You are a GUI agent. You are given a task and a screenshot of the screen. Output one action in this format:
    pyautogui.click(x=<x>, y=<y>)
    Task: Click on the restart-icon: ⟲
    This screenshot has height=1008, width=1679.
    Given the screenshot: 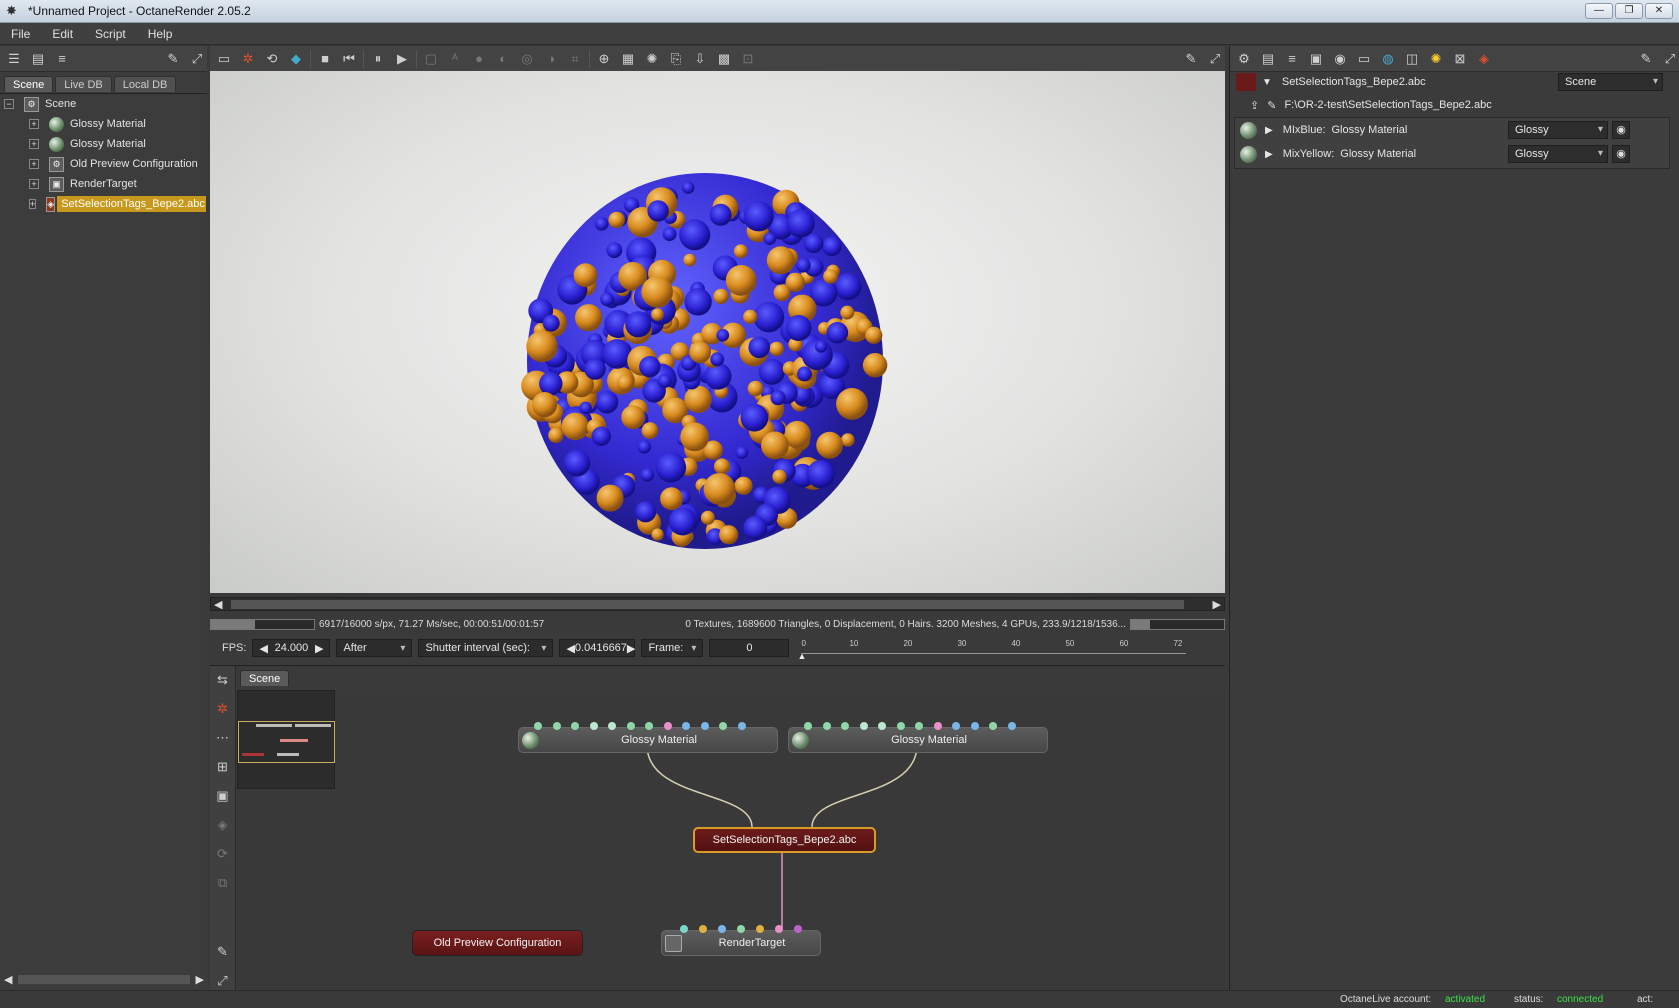 What is the action you would take?
    pyautogui.click(x=272, y=59)
    